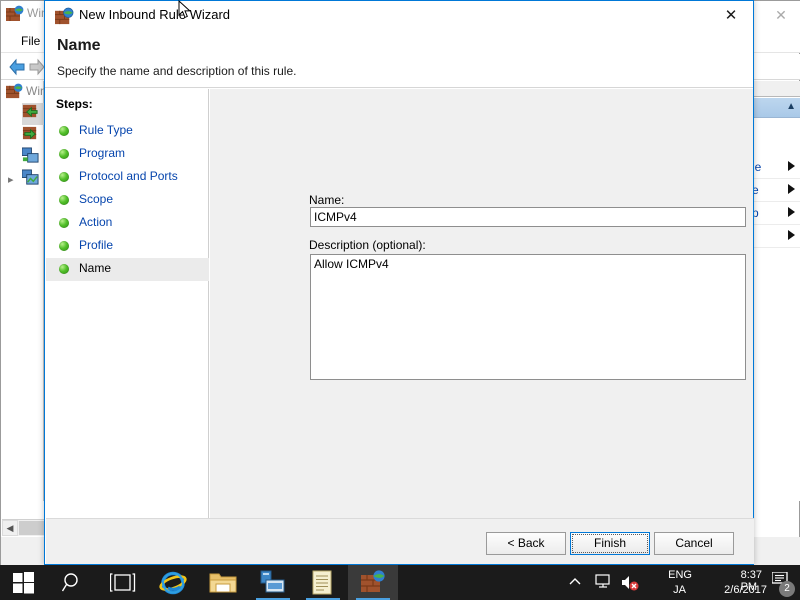 This screenshot has width=800, height=600. What do you see at coordinates (780, 15) in the screenshot?
I see `background-window-close-button: ✕` at bounding box center [780, 15].